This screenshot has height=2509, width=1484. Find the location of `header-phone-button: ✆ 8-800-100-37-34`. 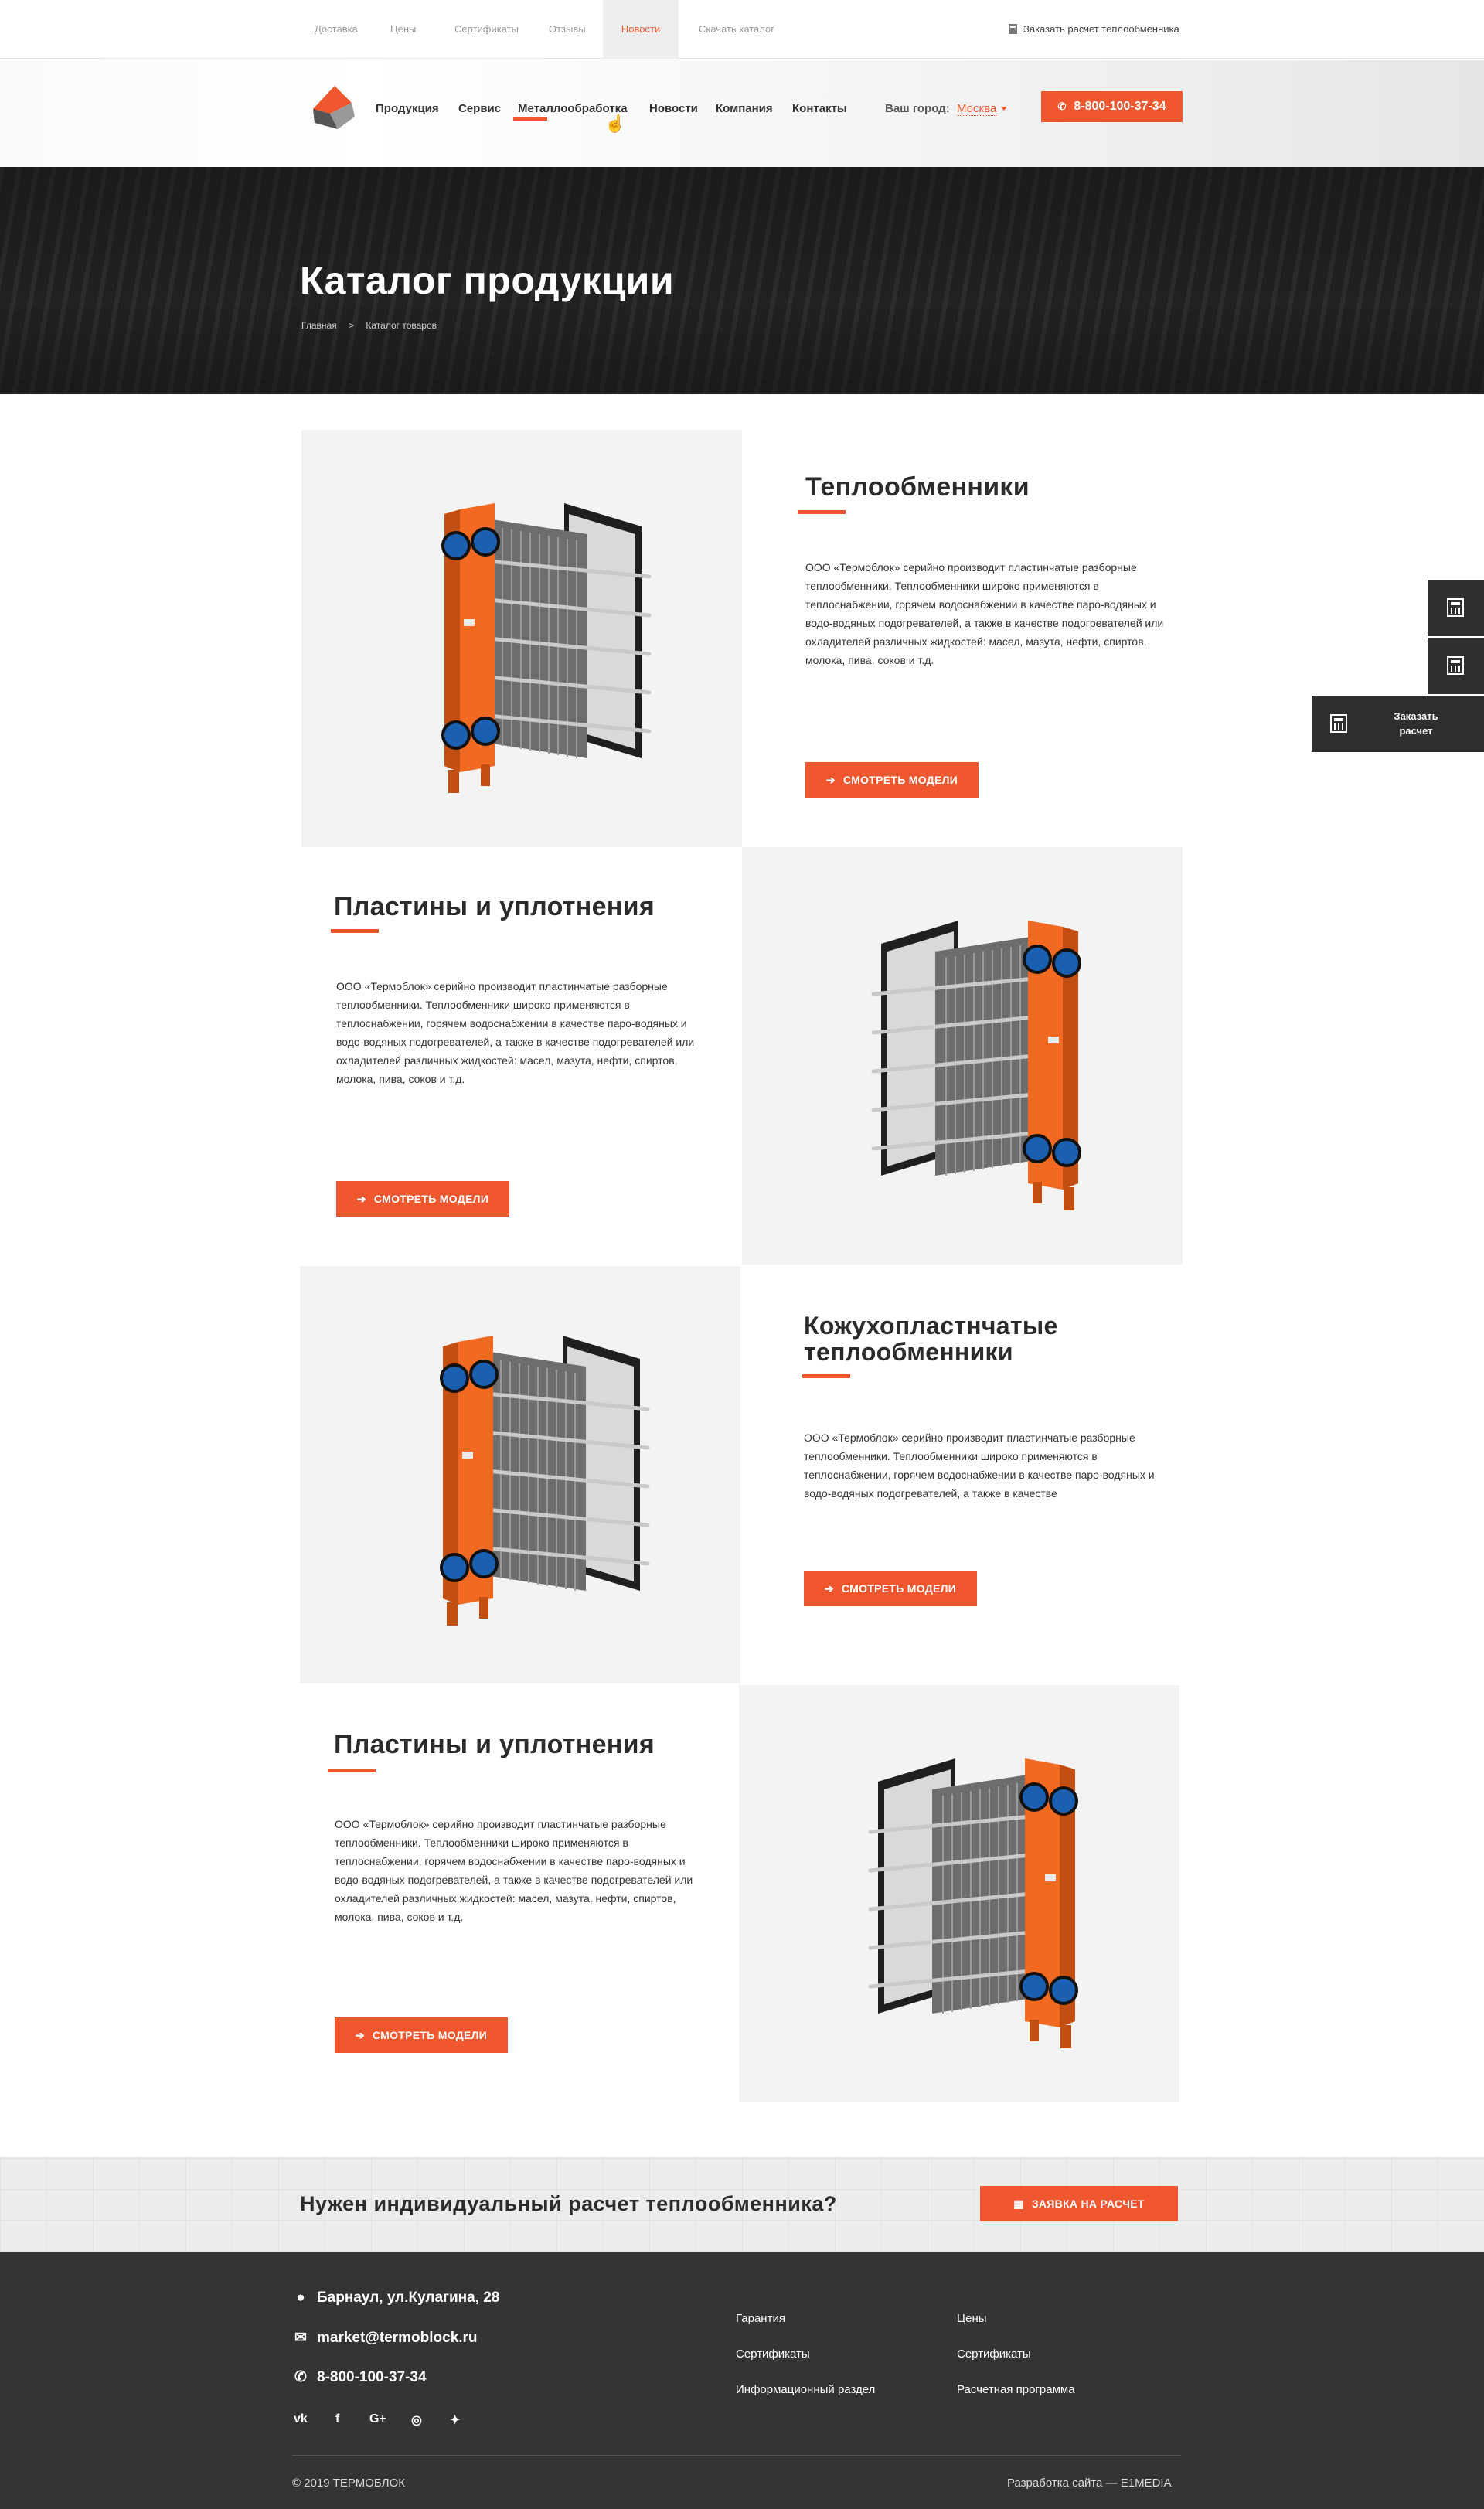

header-phone-button: ✆ 8-800-100-37-34 is located at coordinates (1112, 106).